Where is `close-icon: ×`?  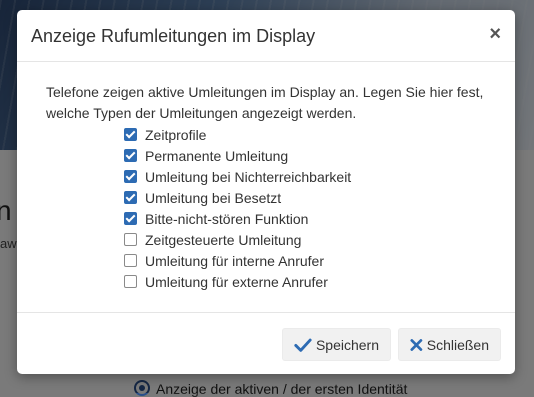 close-icon: × is located at coordinates (495, 34).